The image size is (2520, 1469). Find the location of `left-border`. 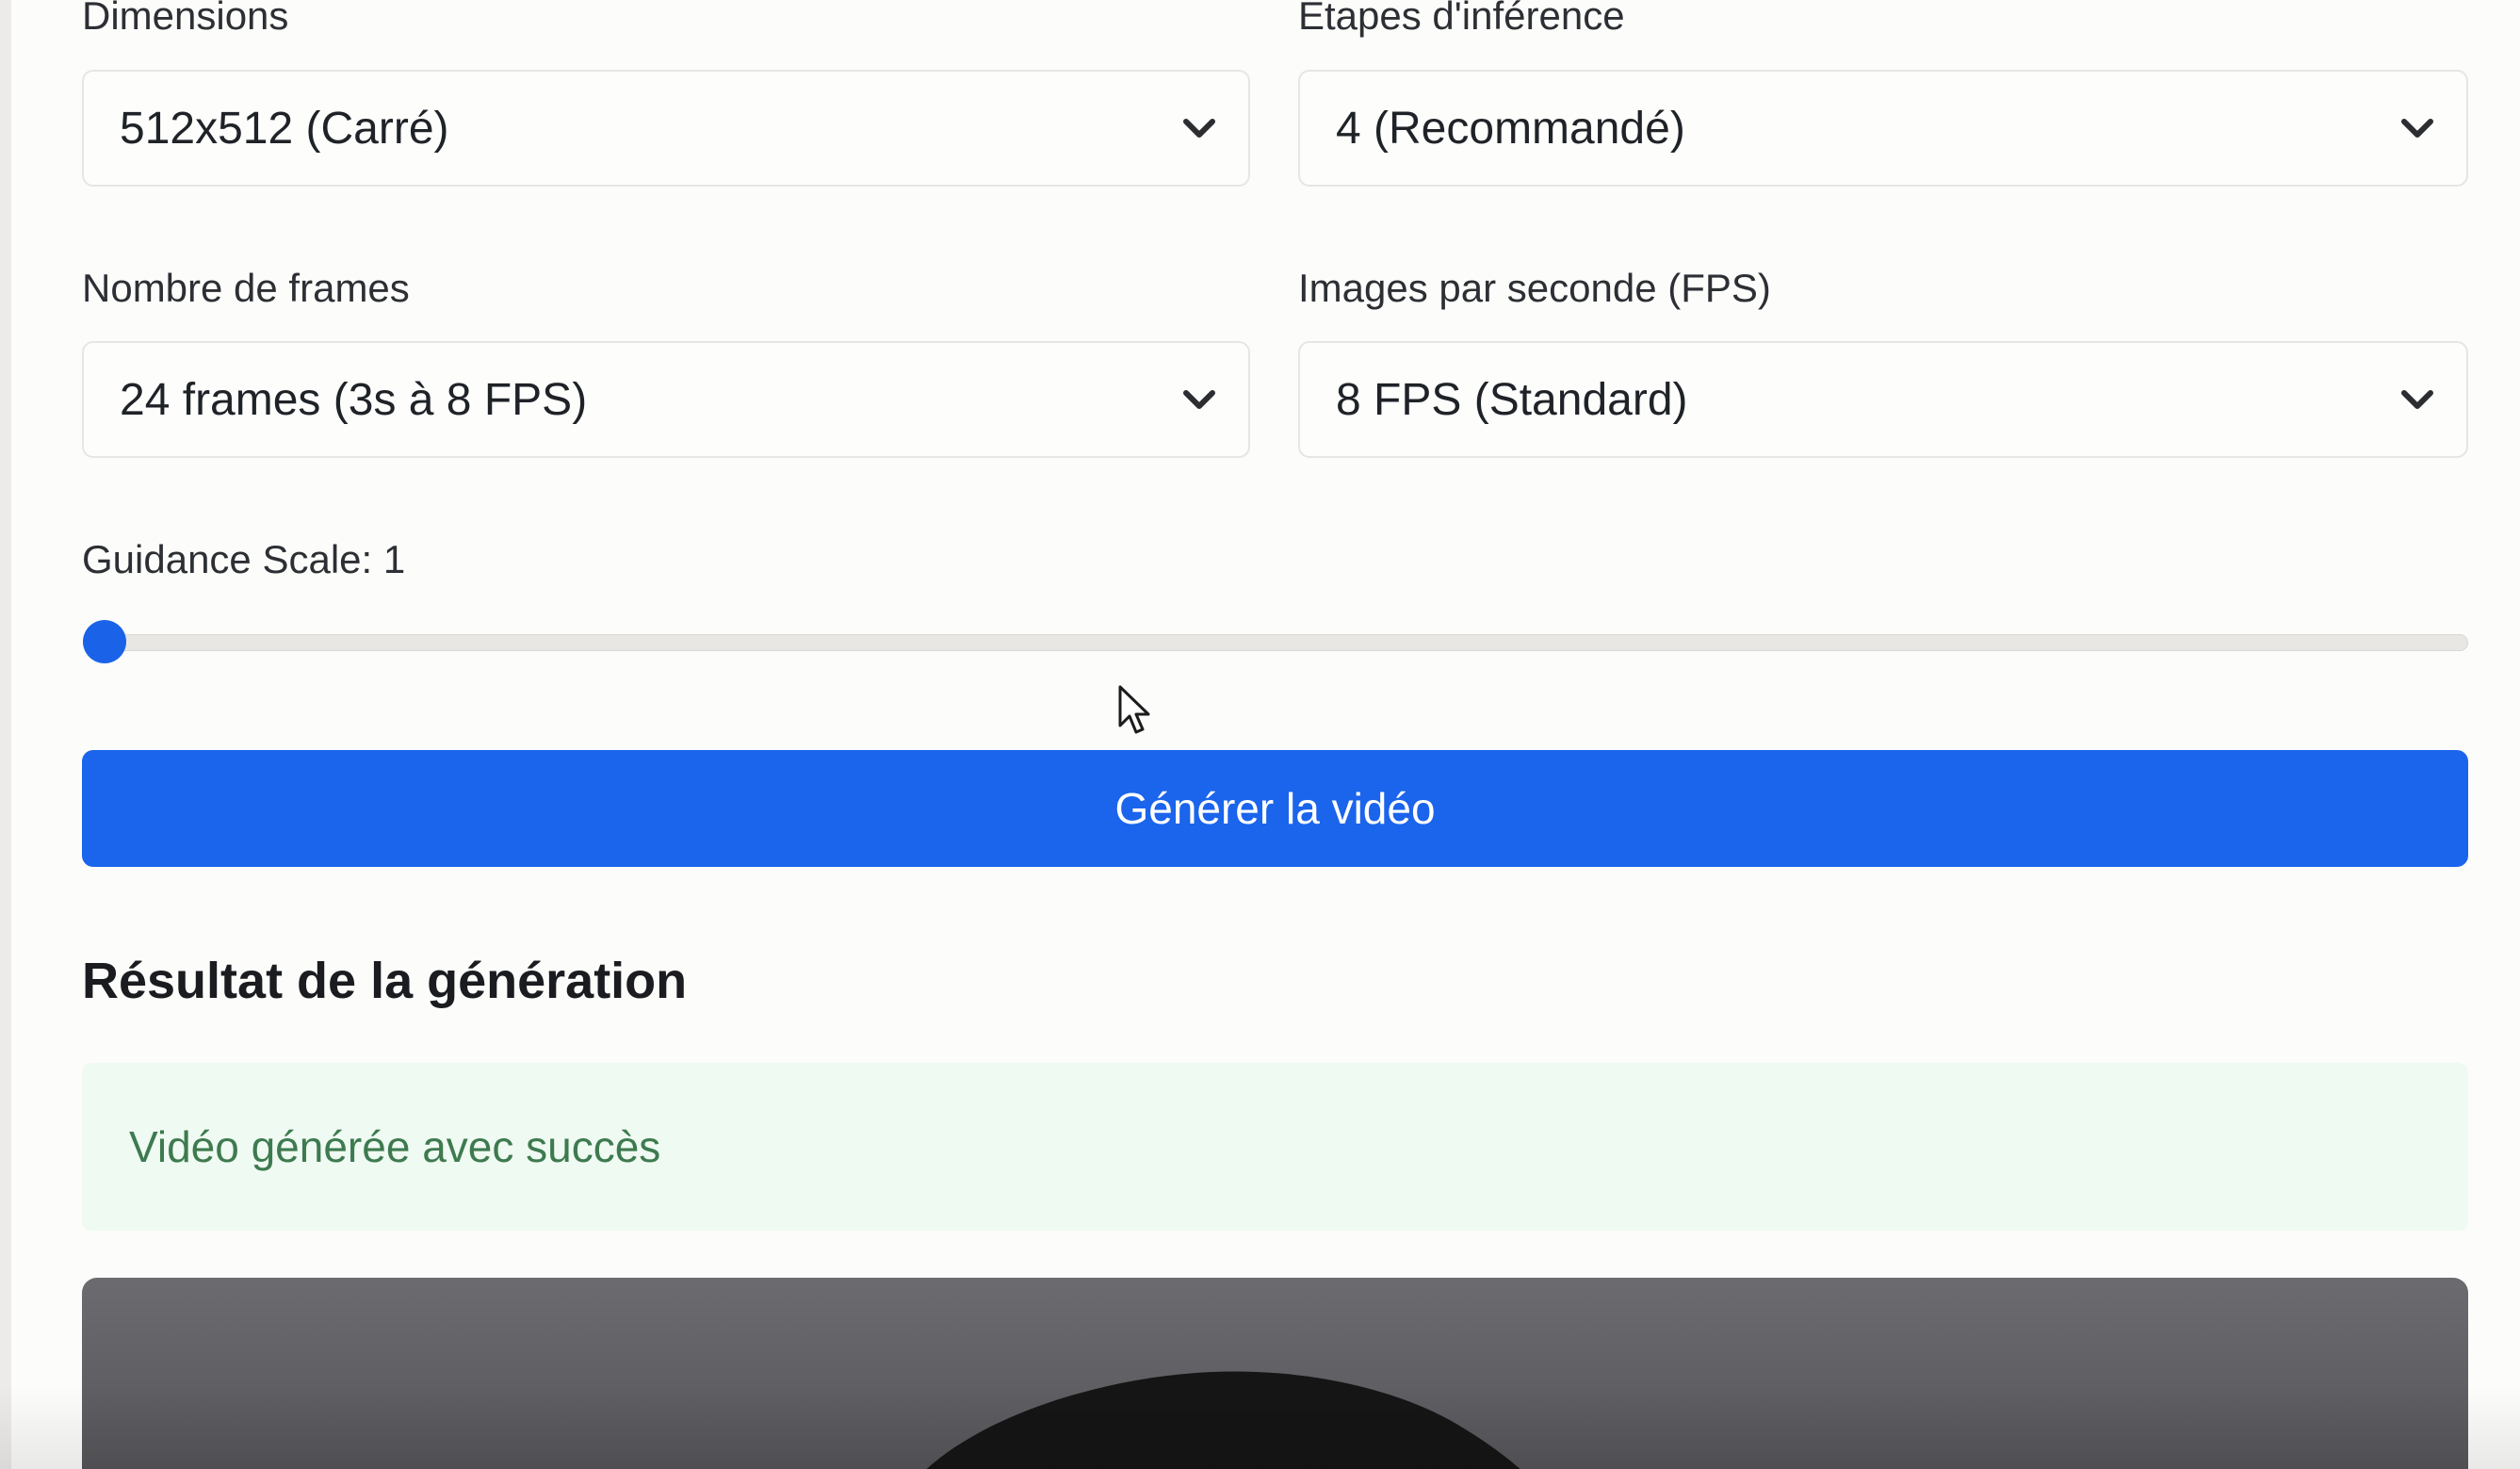

left-border is located at coordinates (5, 734).